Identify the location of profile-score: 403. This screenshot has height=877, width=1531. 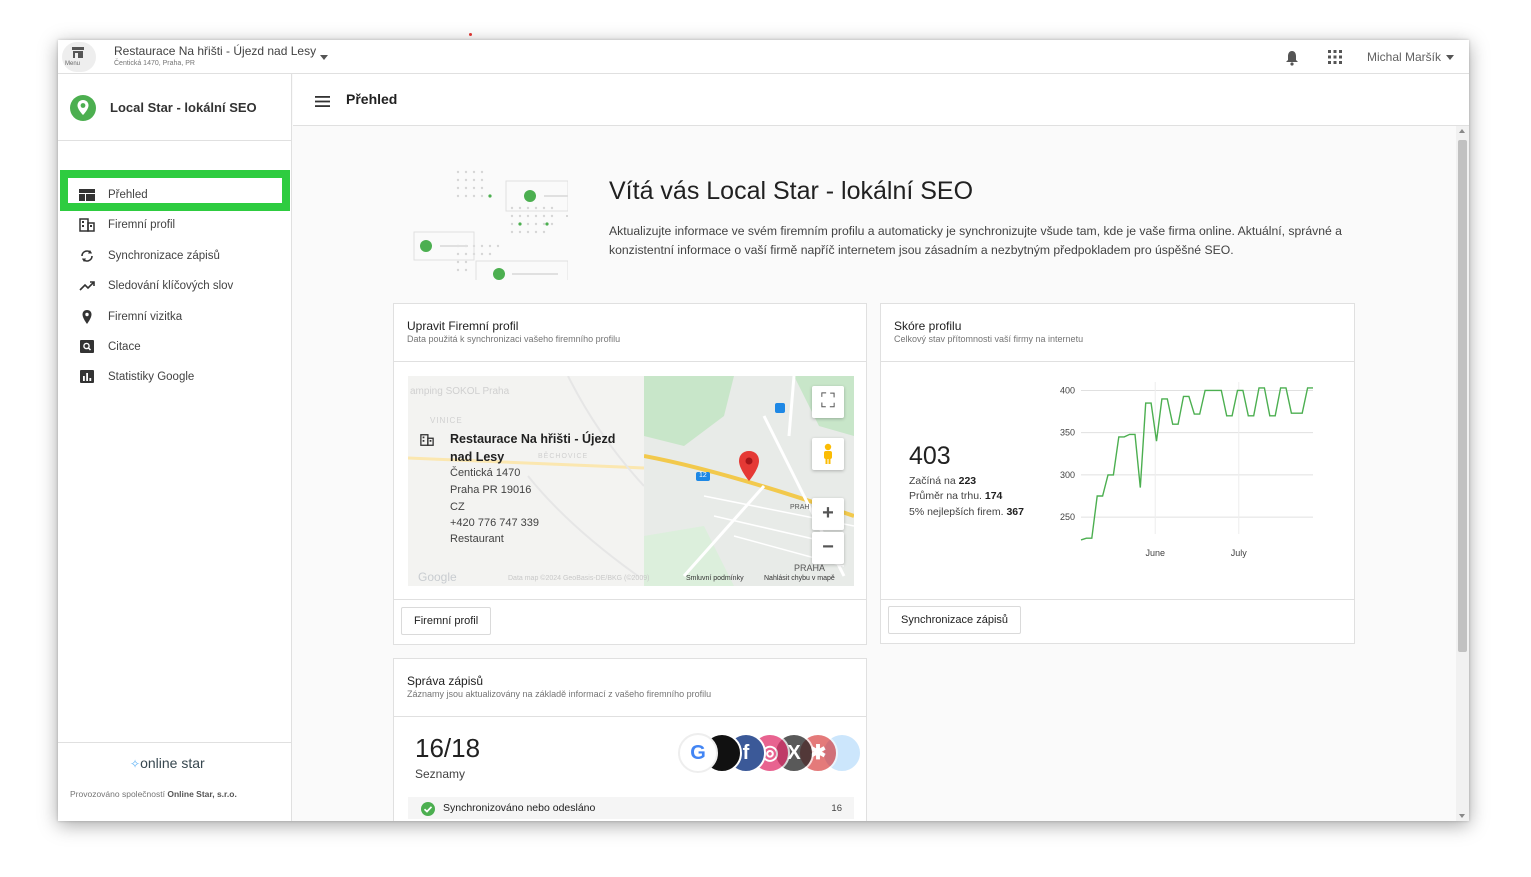
(930, 456).